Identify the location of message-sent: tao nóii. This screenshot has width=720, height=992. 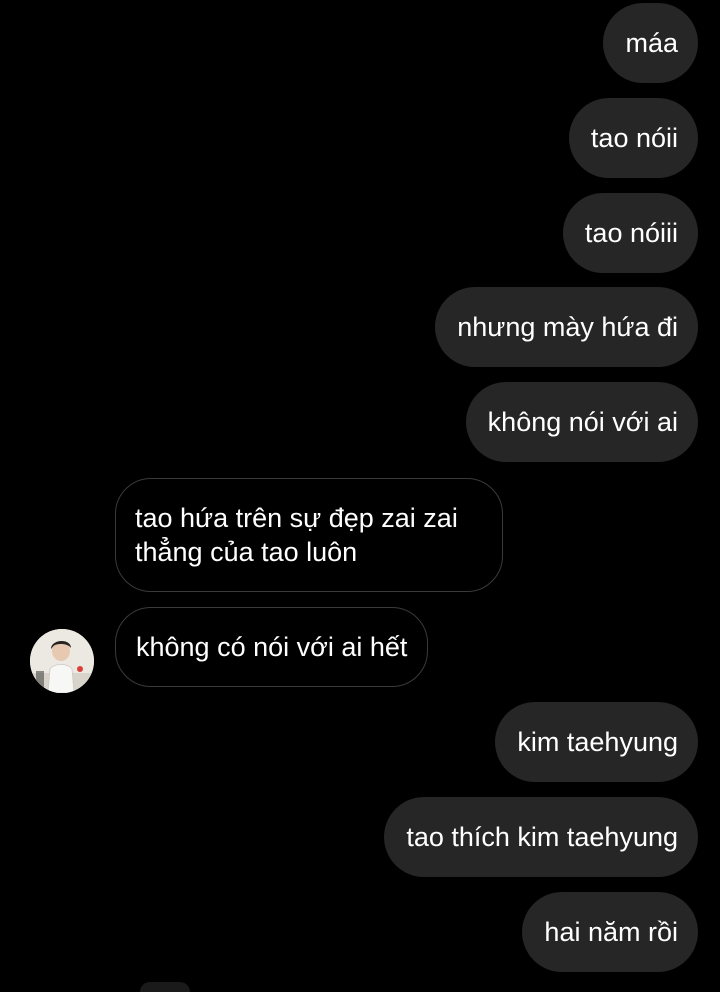
(633, 138).